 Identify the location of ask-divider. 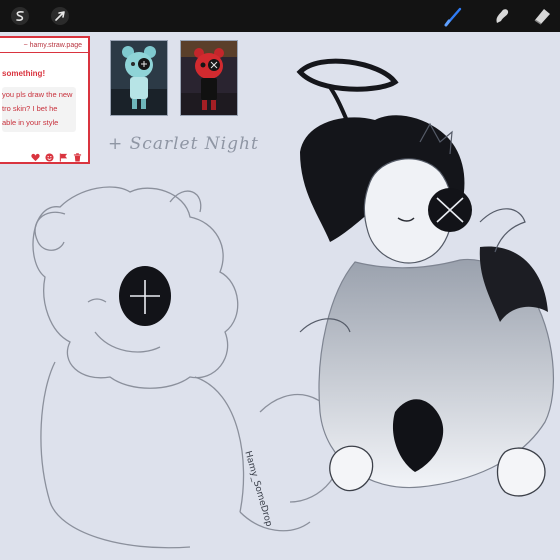
(44, 52).